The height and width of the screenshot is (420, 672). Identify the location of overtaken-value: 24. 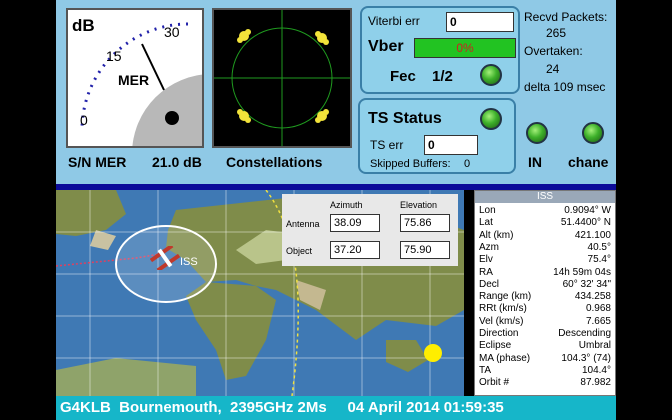
(553, 69).